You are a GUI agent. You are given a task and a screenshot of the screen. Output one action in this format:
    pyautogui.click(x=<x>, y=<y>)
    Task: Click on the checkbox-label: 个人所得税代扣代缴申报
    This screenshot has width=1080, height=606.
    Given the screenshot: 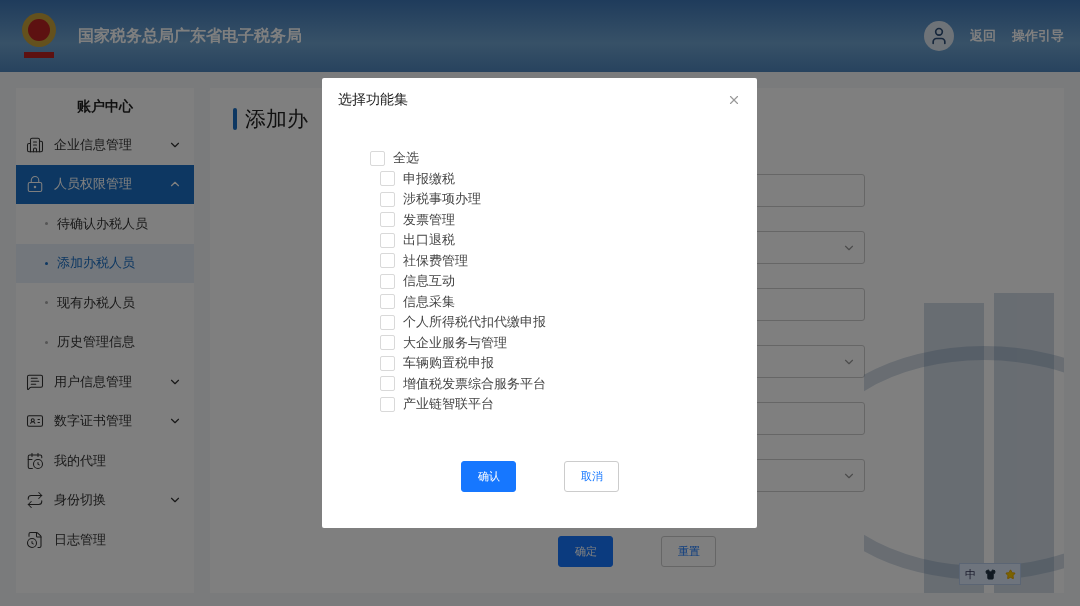 What is the action you would take?
    pyautogui.click(x=474, y=322)
    